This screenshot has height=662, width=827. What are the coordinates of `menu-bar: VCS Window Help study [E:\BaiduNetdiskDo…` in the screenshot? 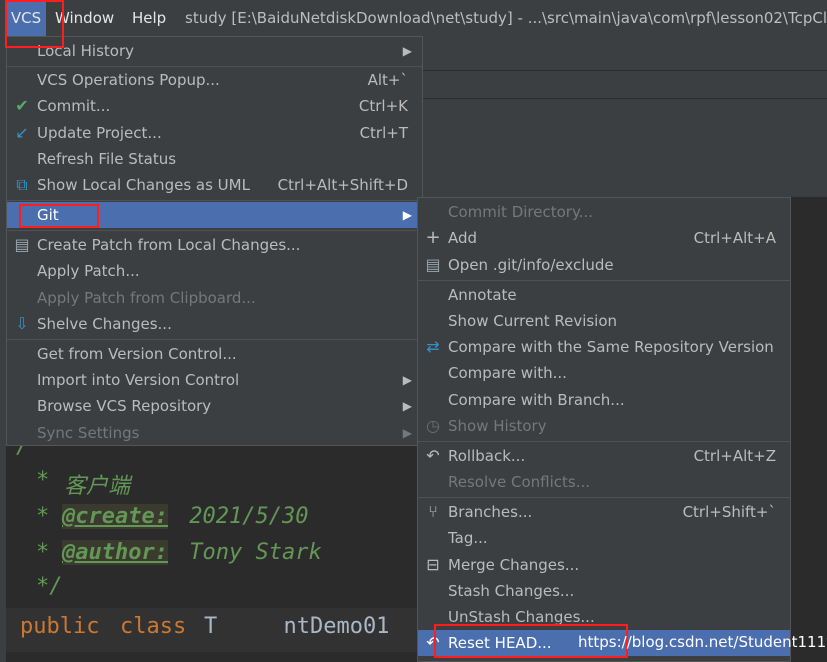 It's located at (413, 18).